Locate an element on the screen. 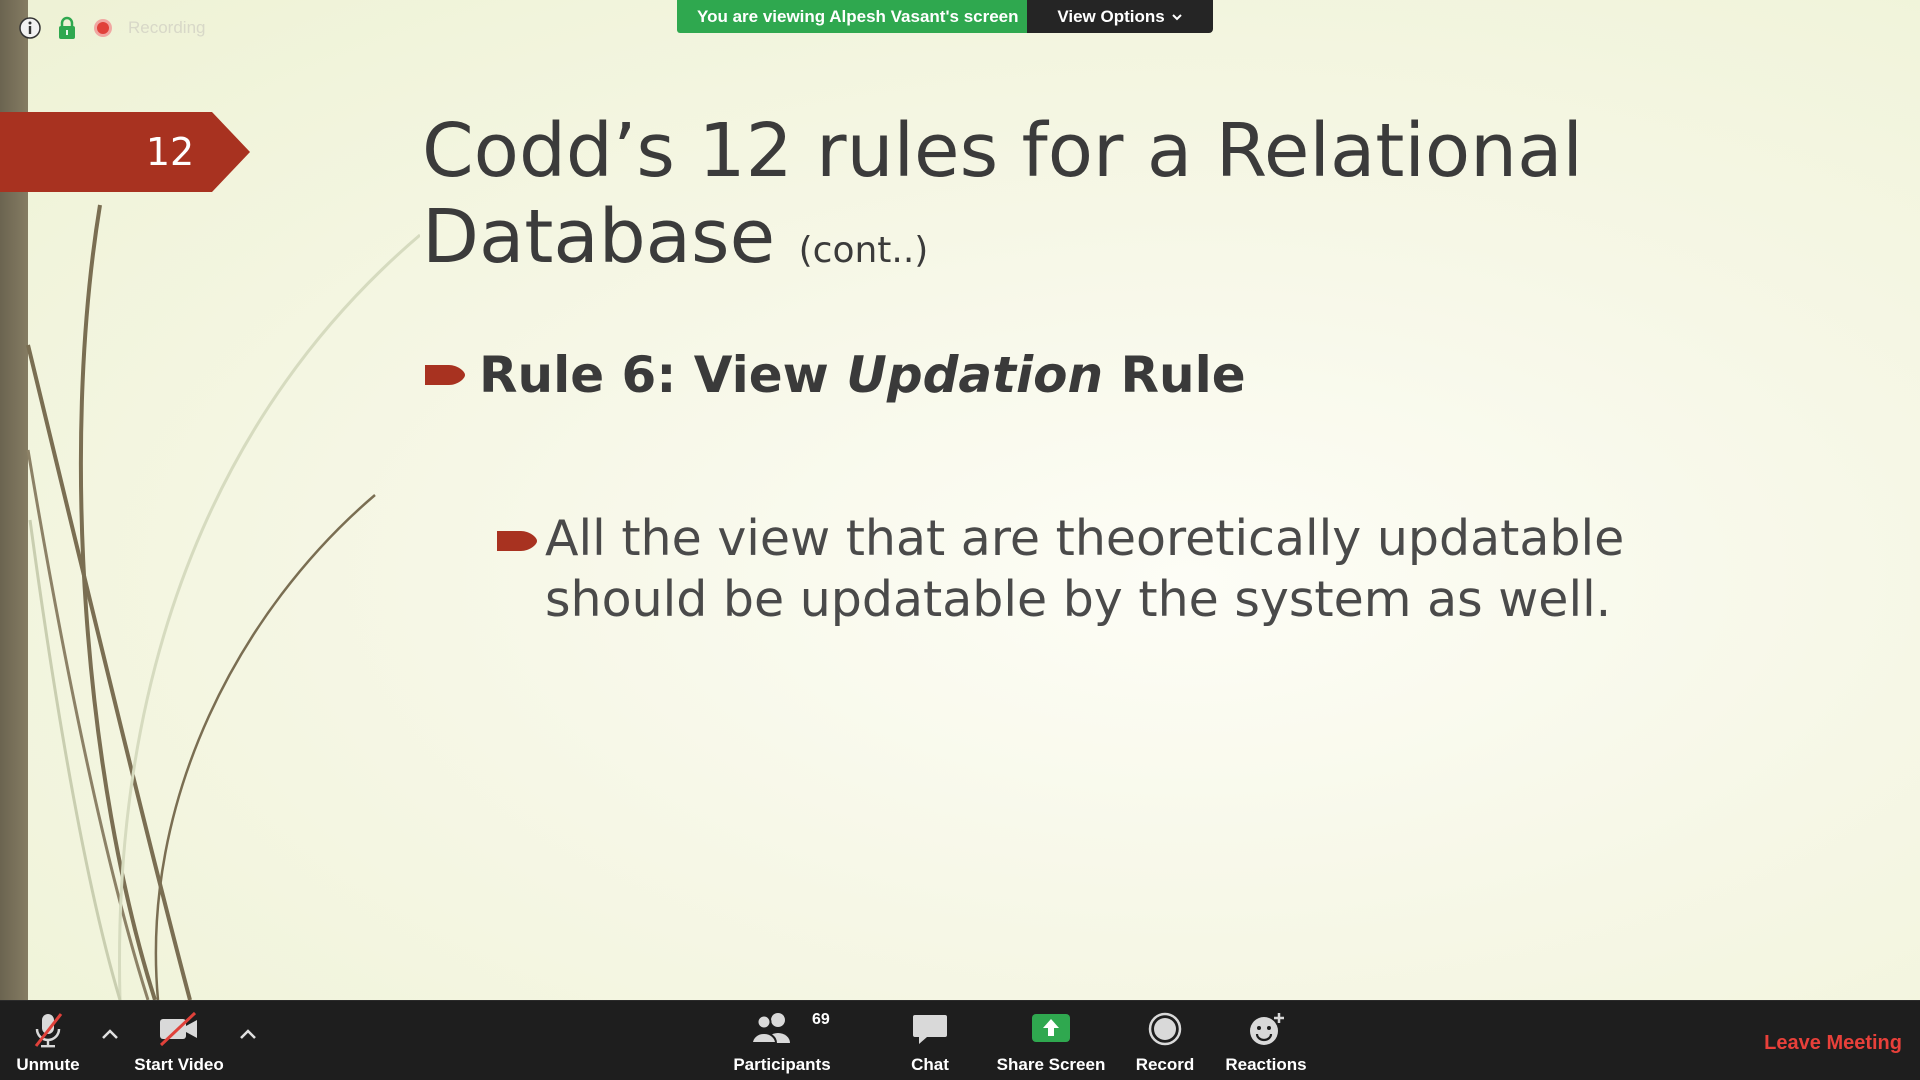  viewing-screen-label: You are viewing Alpesh Vasant's screen is located at coordinates (852, 16).